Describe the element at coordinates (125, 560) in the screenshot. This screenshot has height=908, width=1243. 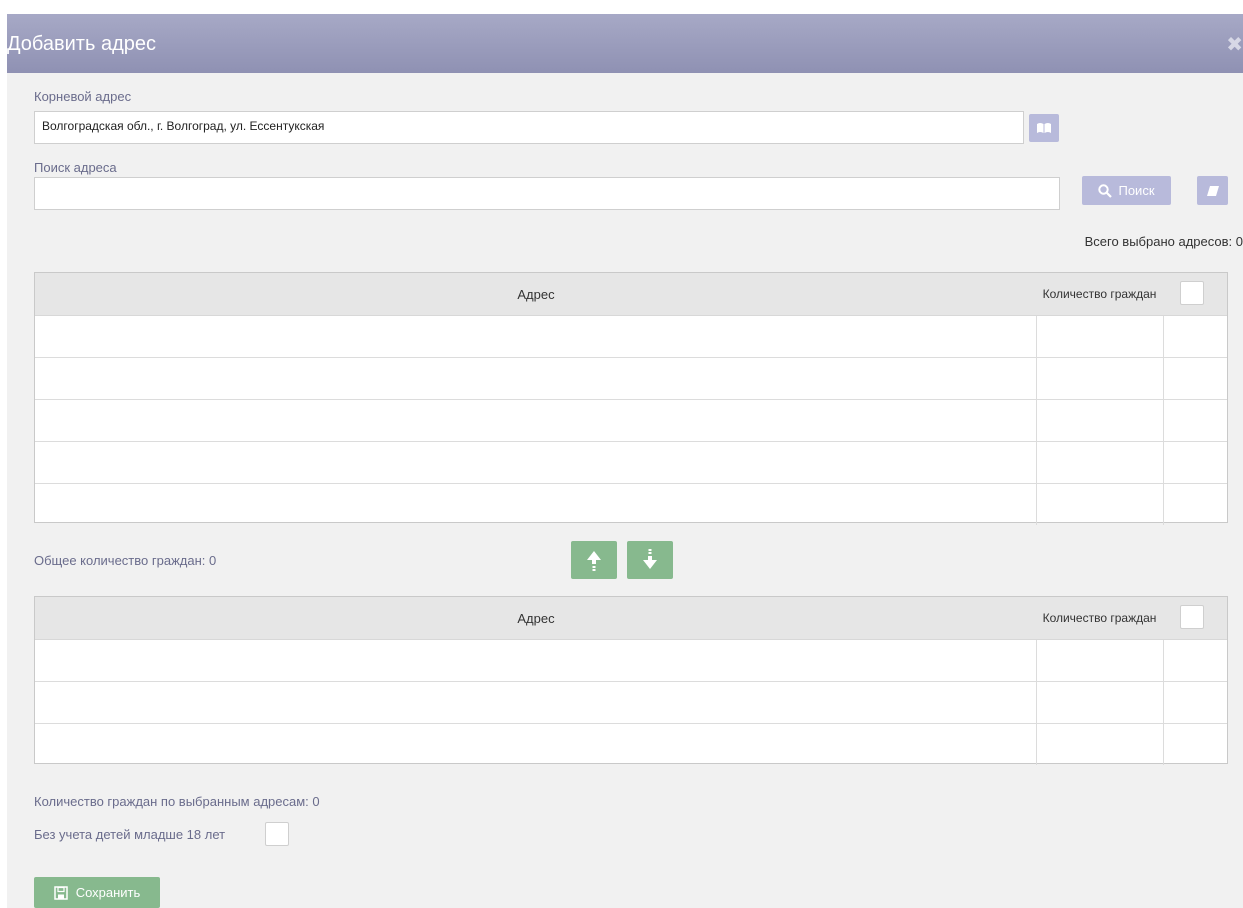
I see `total-citizens-label: Общее количество граждан: 0` at that location.